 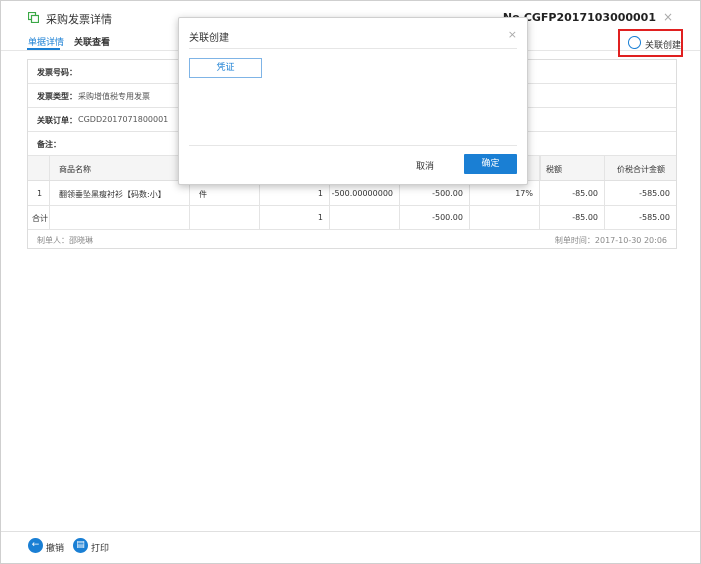 What do you see at coordinates (490, 164) in the screenshot?
I see `confirm-button: 确定` at bounding box center [490, 164].